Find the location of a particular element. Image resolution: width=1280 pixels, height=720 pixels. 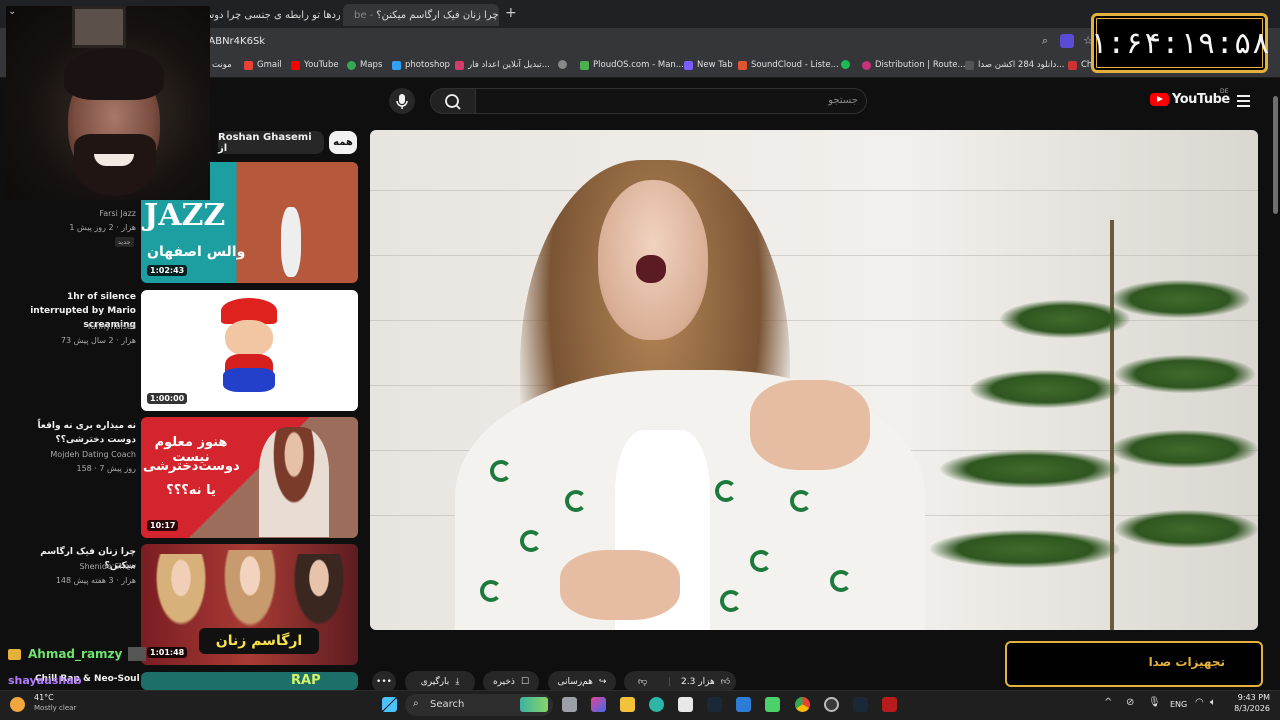

dota-icon is located at coordinates (889, 704).